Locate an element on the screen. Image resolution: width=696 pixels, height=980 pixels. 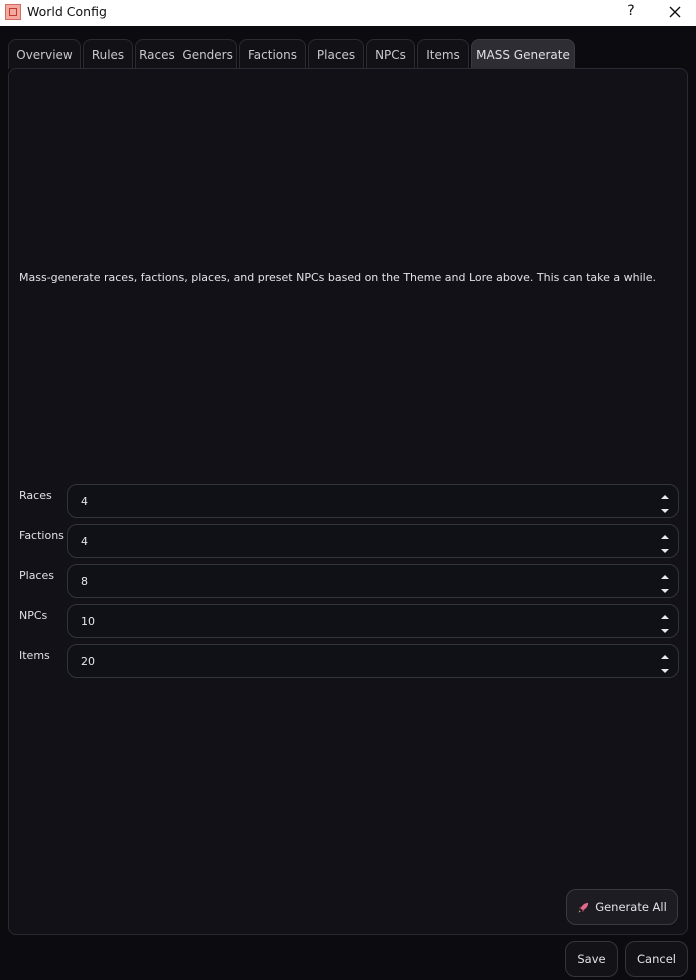
races-label: Races is located at coordinates (35, 495).